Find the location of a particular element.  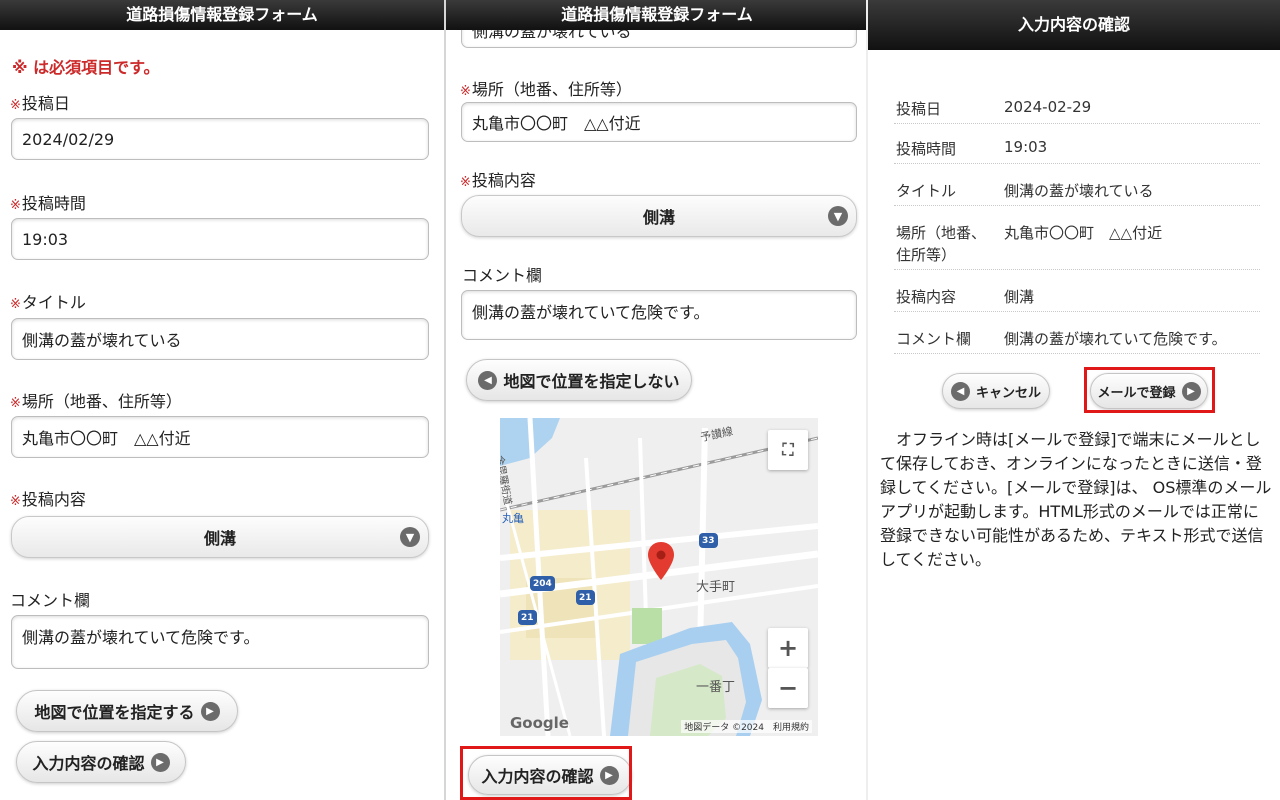

time-label: ※投稿時間 is located at coordinates (48, 203).